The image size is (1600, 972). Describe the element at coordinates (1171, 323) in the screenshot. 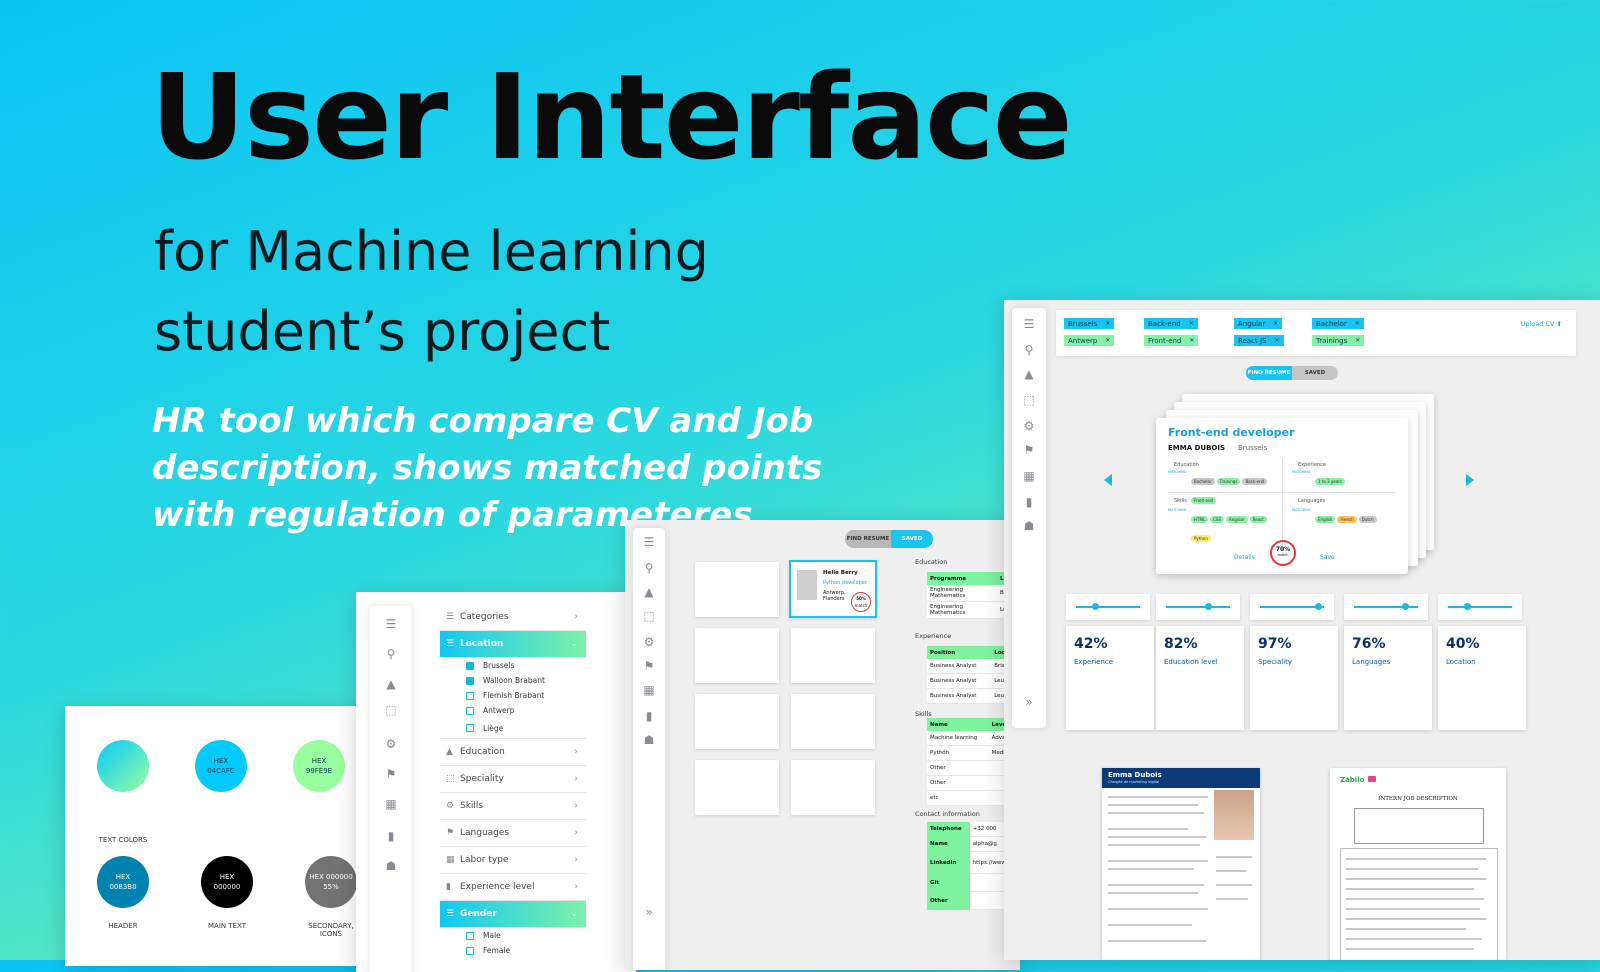

I see `chip-back-end: Back-end ✕` at that location.